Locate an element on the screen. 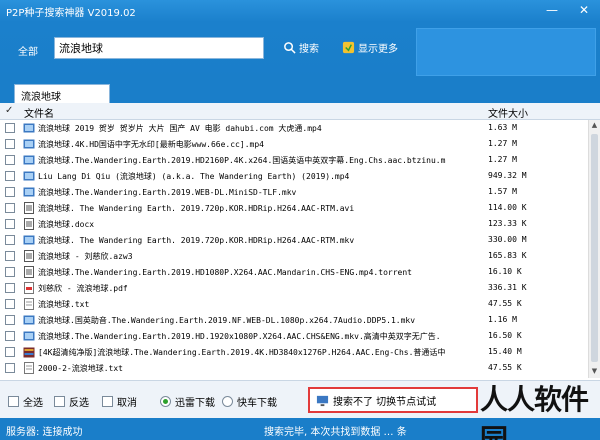 The image size is (600, 440). title-bar: P2P种子搜索神器 V2019.02 — ✕ is located at coordinates (300, 11).